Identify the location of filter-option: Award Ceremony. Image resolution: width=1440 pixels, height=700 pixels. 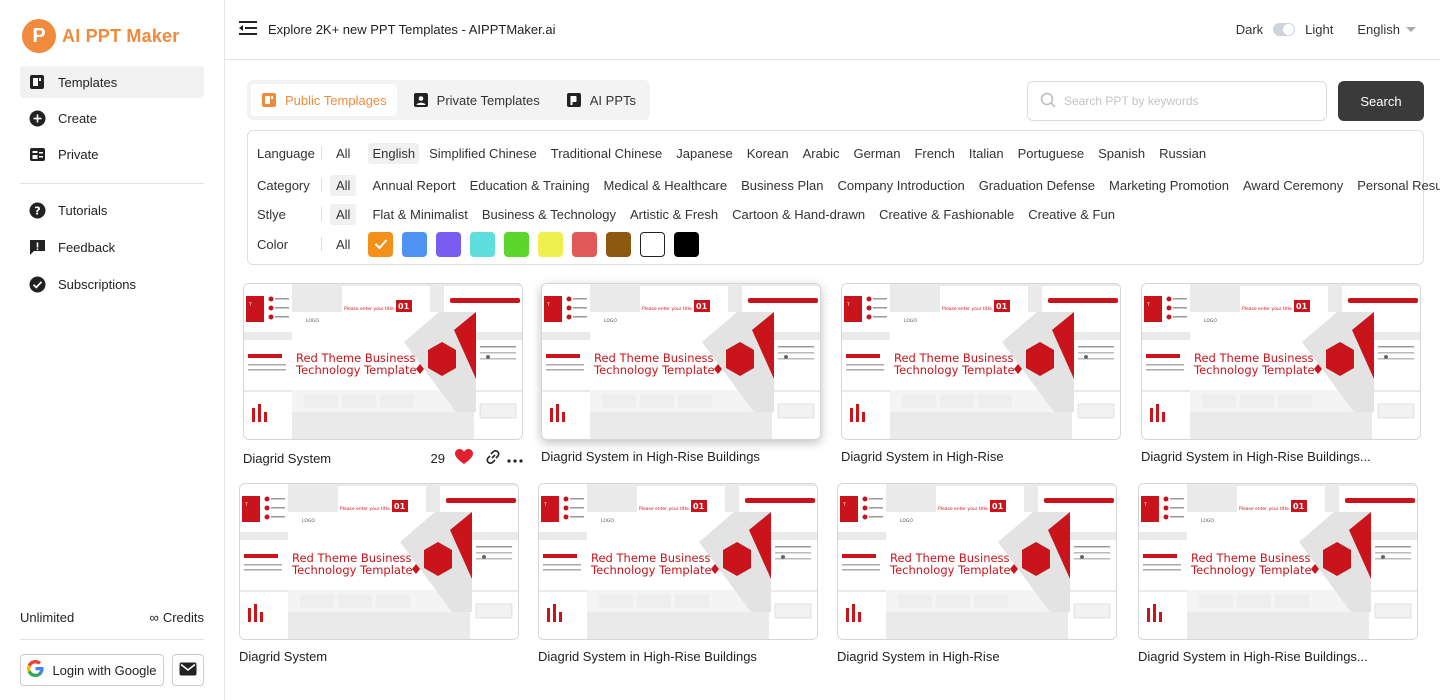
(1293, 185).